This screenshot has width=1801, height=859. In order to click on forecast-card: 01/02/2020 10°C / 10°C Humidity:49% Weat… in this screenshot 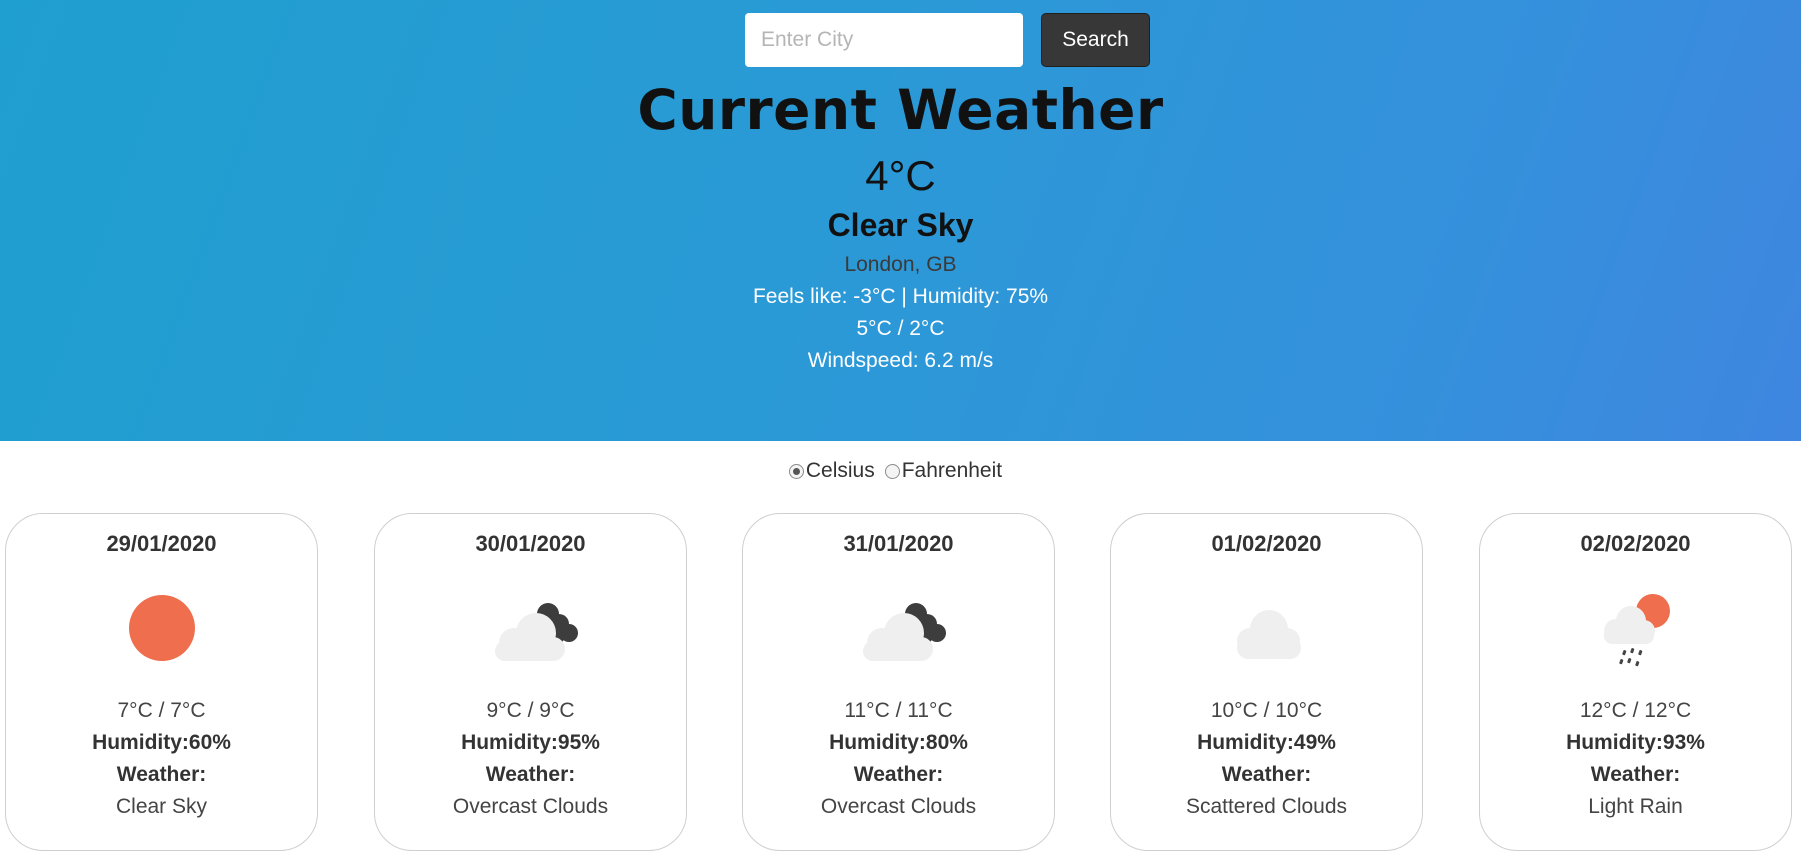, I will do `click(1266, 682)`.